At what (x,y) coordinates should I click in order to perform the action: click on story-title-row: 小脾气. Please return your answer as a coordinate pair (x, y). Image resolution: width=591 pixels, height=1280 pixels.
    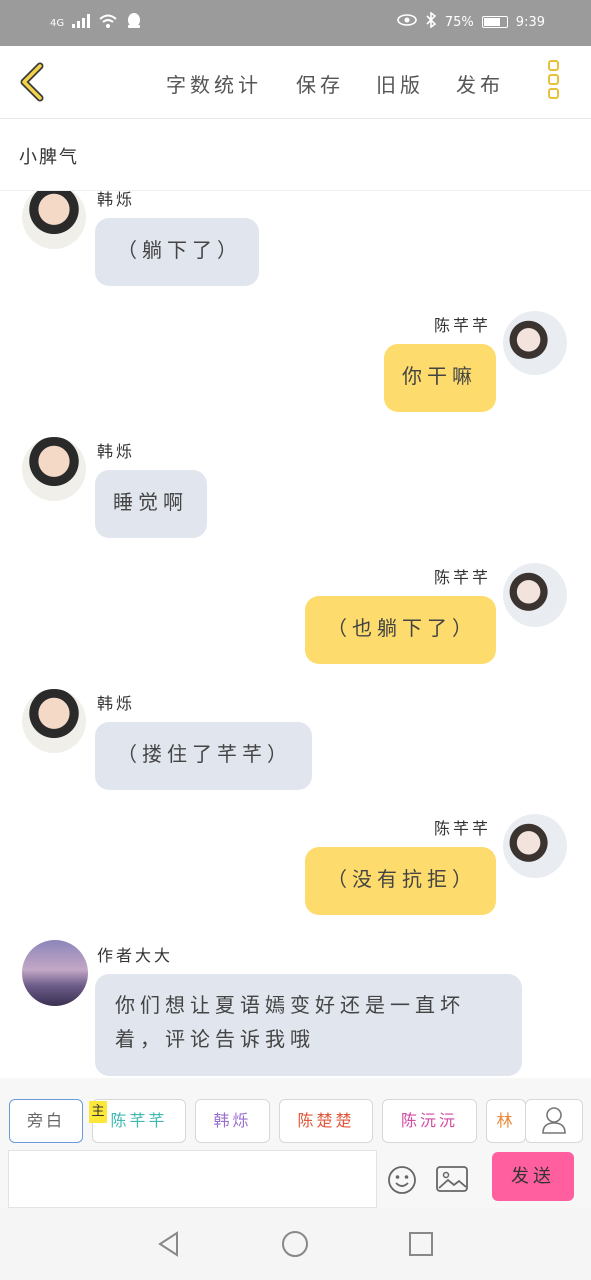
    Looking at the image, I should click on (295, 155).